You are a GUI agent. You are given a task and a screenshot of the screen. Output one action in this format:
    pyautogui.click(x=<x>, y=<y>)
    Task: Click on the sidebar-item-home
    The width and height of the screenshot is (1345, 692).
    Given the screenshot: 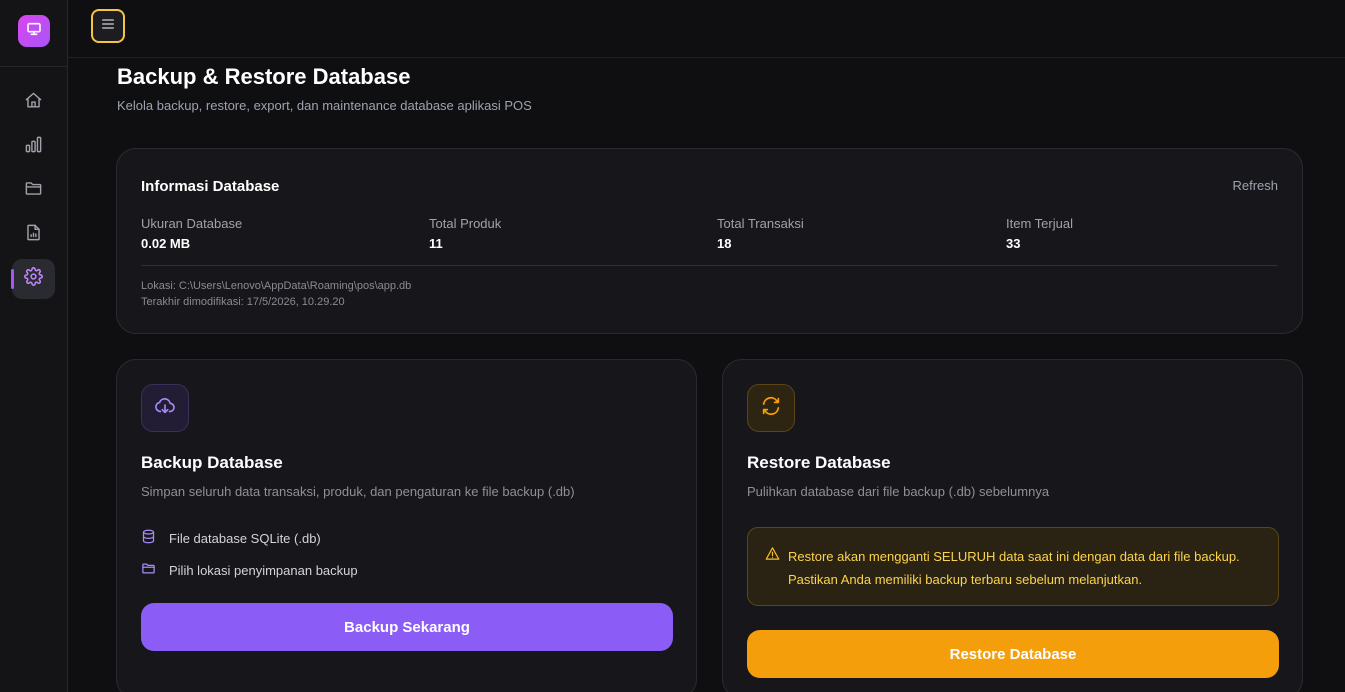 What is the action you would take?
    pyautogui.click(x=33, y=103)
    